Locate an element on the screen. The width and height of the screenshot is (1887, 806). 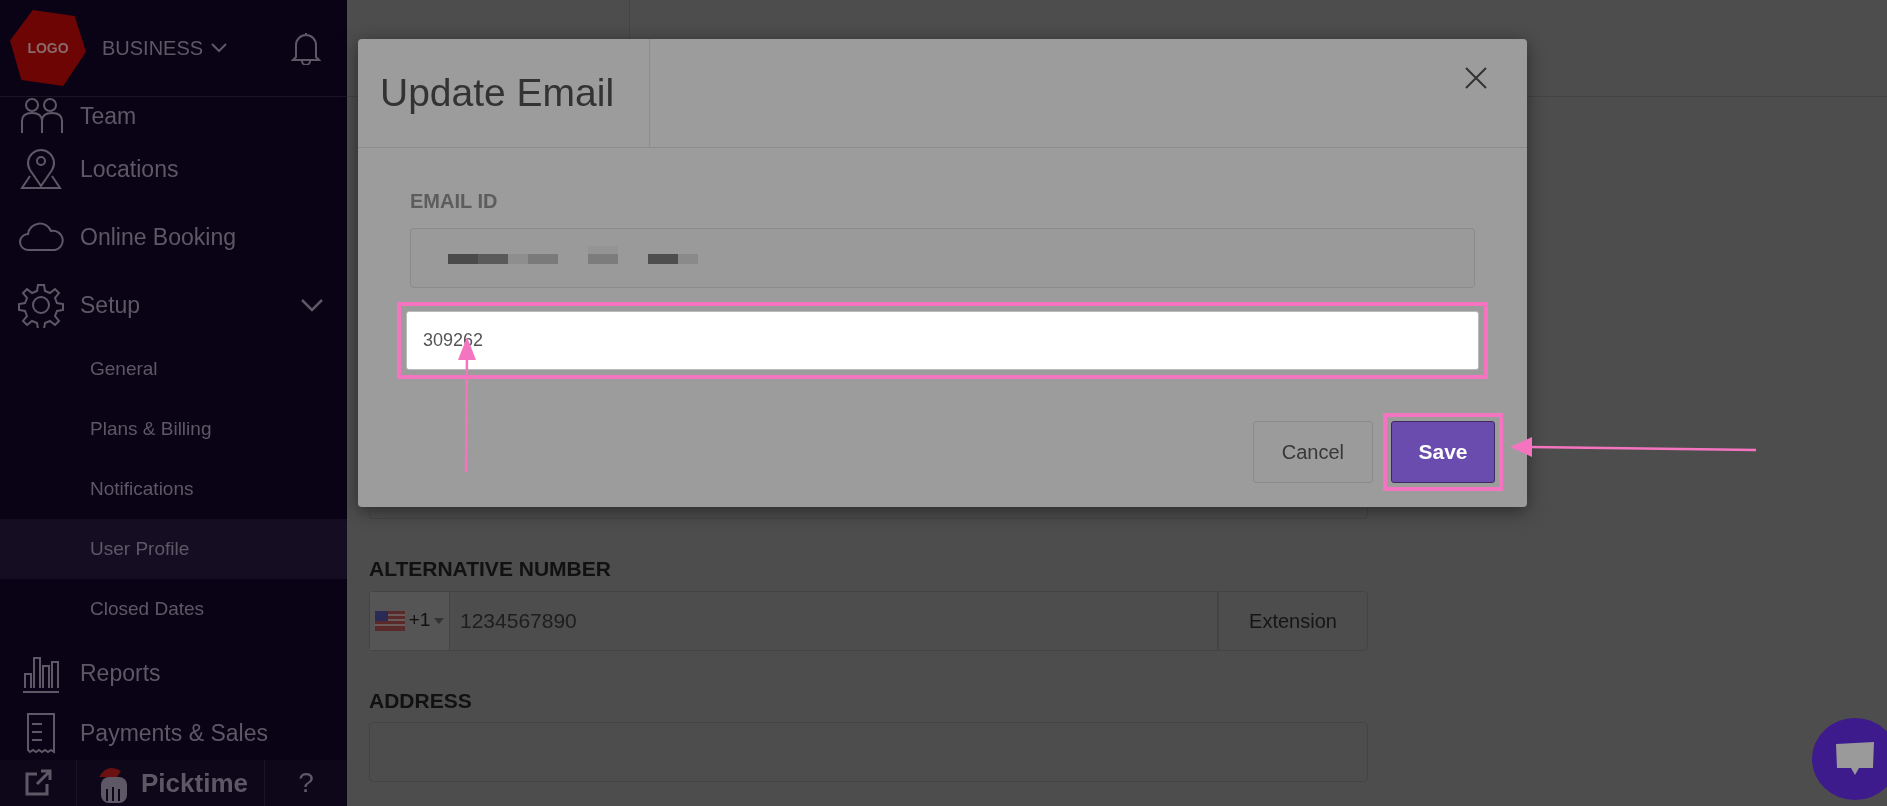
nav-item: Online Booking is located at coordinates (173, 237).